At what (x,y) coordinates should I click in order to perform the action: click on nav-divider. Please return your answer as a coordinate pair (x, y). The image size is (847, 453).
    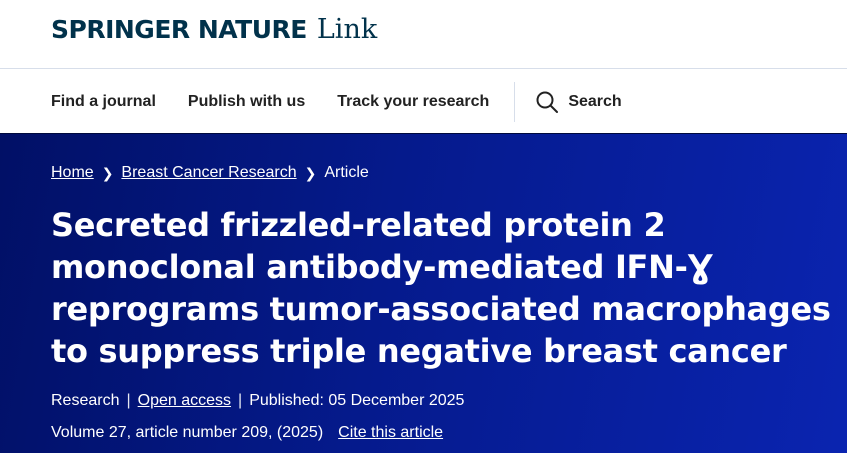
    Looking at the image, I should click on (515, 101).